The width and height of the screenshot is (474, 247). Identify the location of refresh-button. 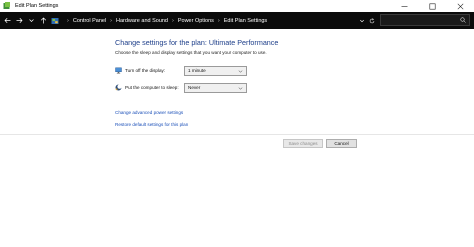
(371, 21).